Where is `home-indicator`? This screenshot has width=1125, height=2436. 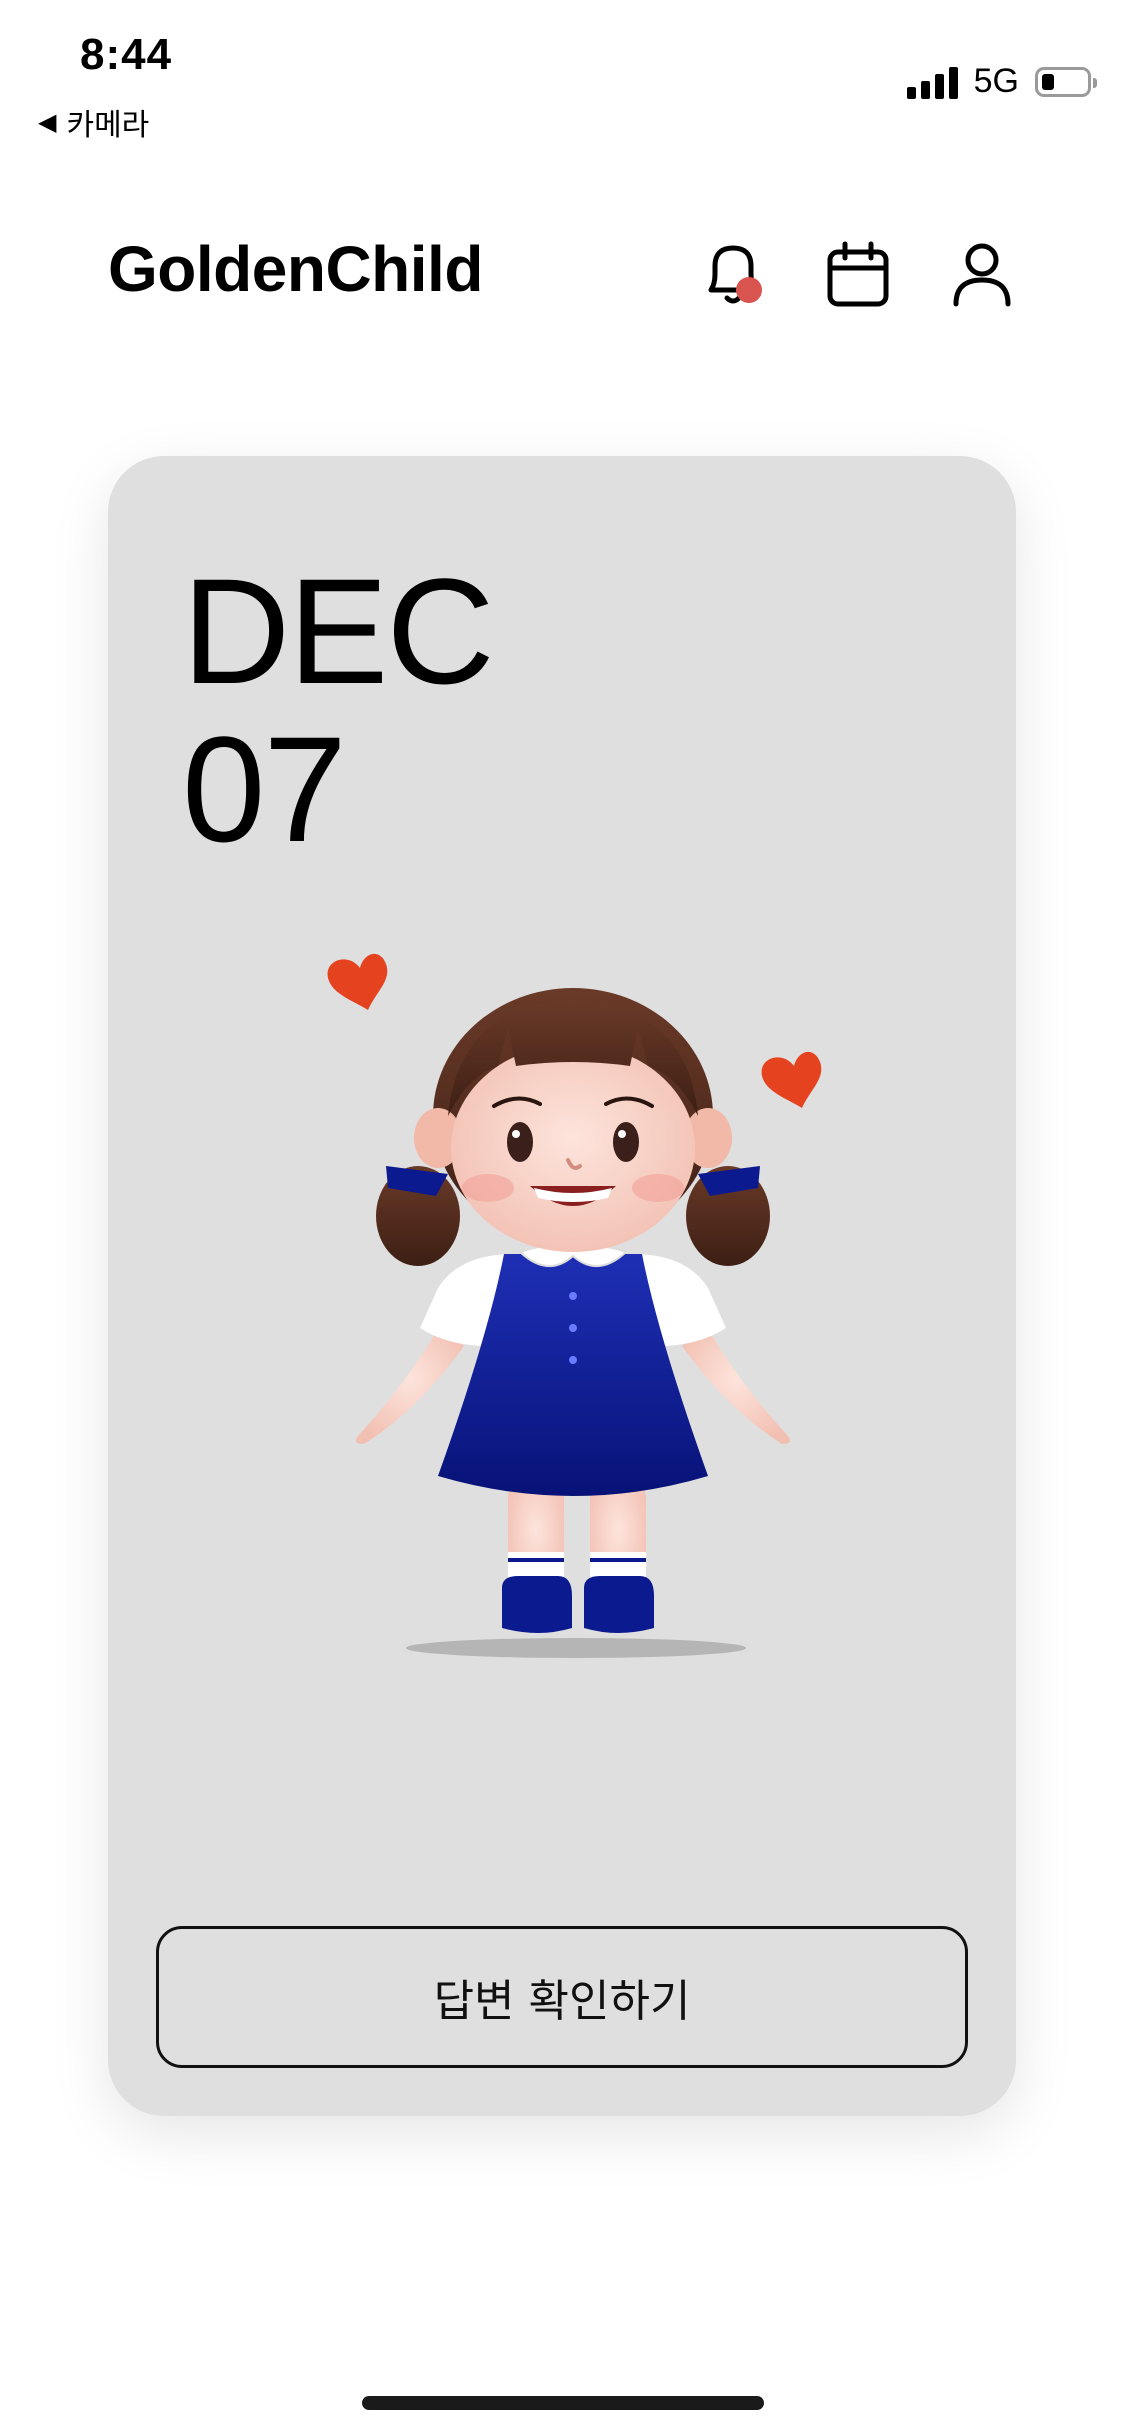
home-indicator is located at coordinates (563, 2403).